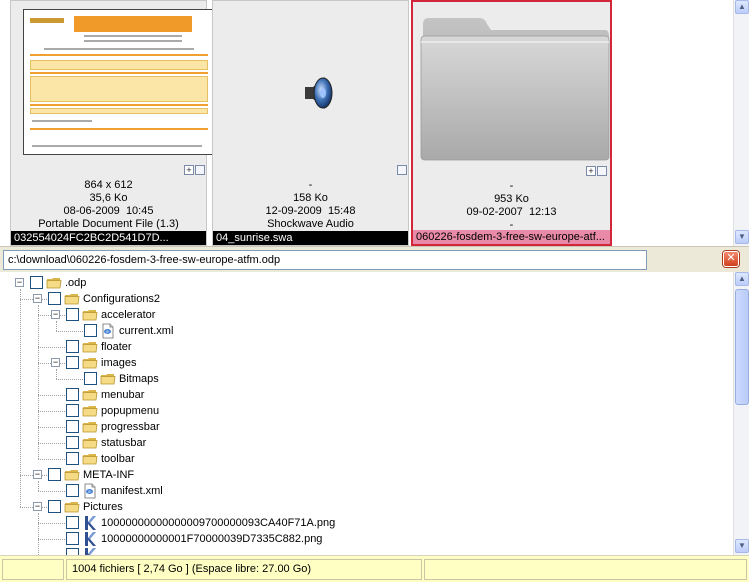 This screenshot has height=582, width=749. Describe the element at coordinates (132, 491) in the screenshot. I see `tree-item-label: manifest.xml` at that location.